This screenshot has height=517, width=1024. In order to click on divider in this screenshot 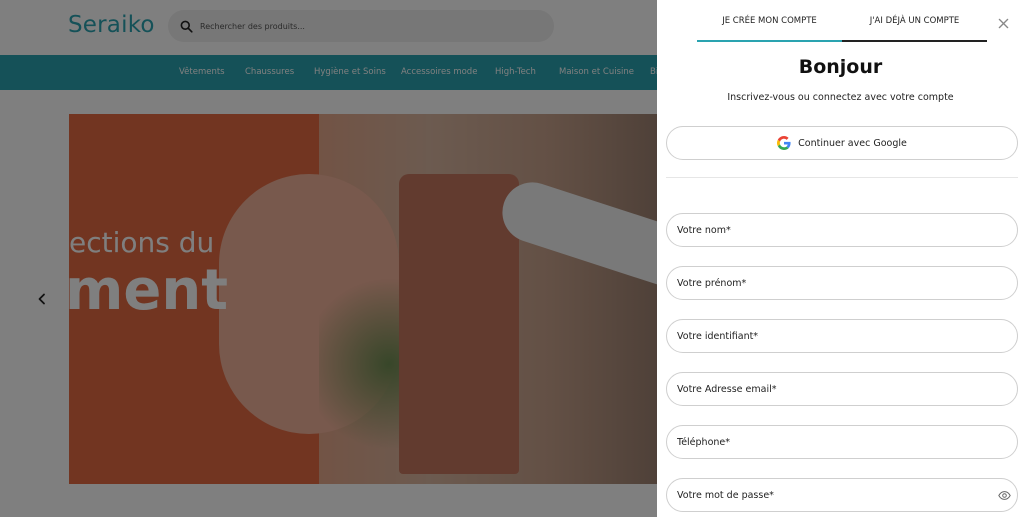, I will do `click(842, 177)`.